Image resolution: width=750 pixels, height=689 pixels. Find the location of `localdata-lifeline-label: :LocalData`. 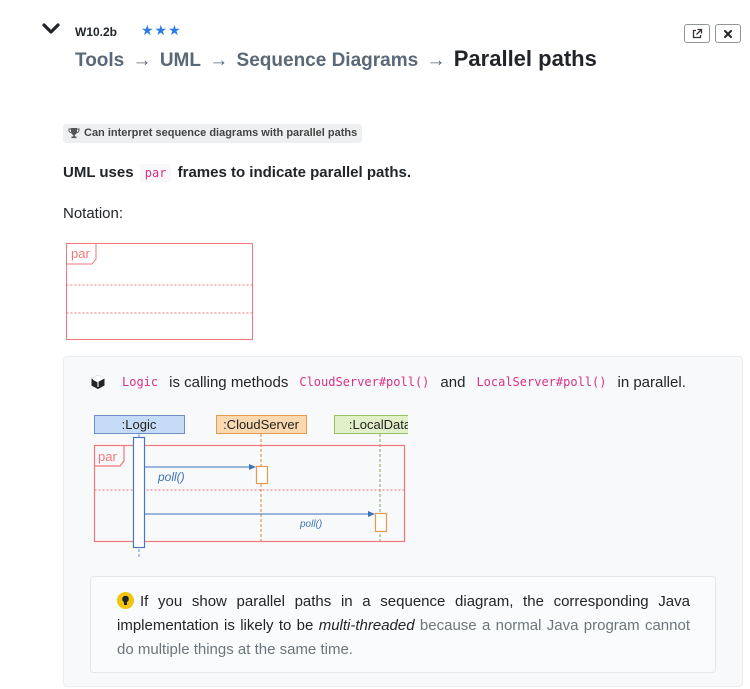

localdata-lifeline-label: :LocalData is located at coordinates (378, 424).